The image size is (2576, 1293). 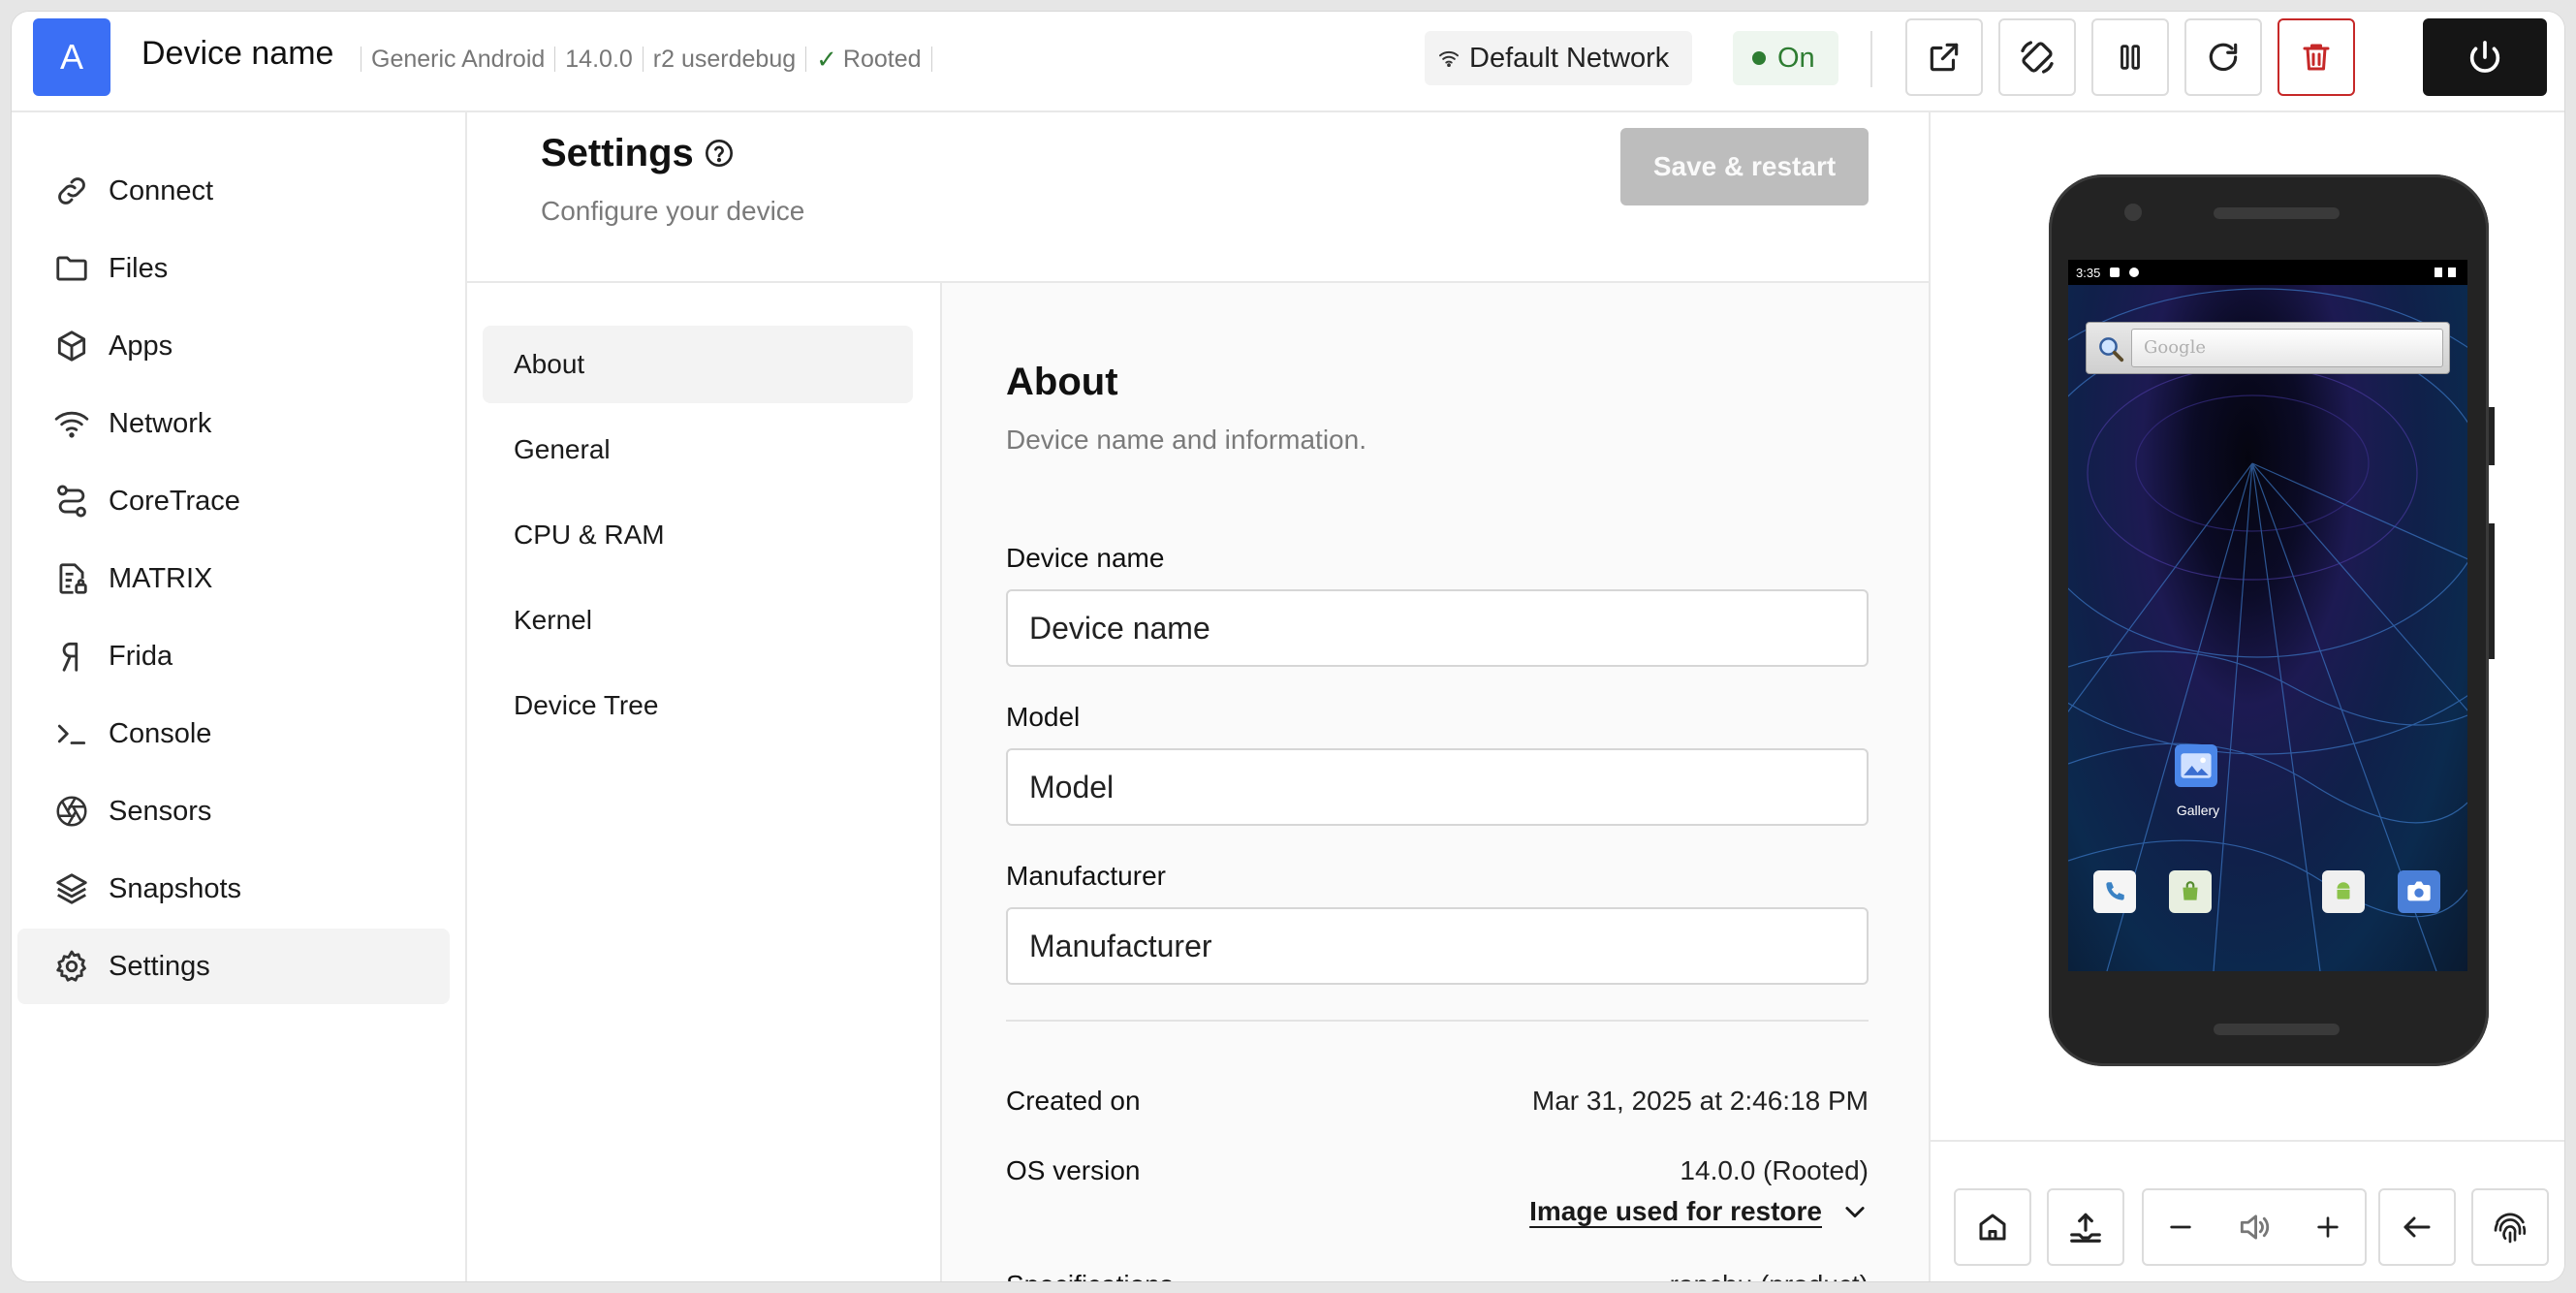 I want to click on volume-indicator, so click(x=2254, y=1227).